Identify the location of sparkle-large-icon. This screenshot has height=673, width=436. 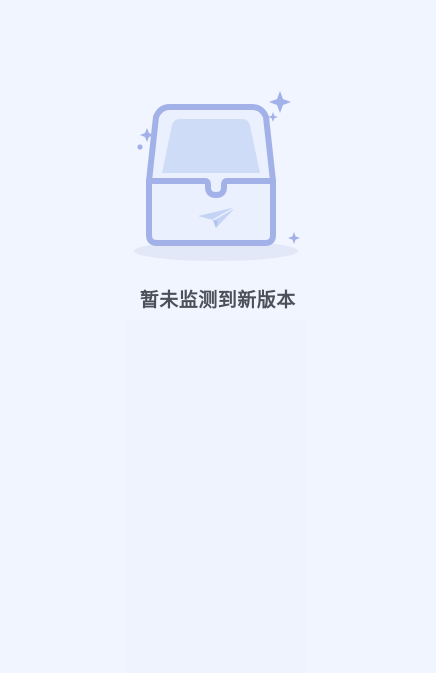
(280, 102).